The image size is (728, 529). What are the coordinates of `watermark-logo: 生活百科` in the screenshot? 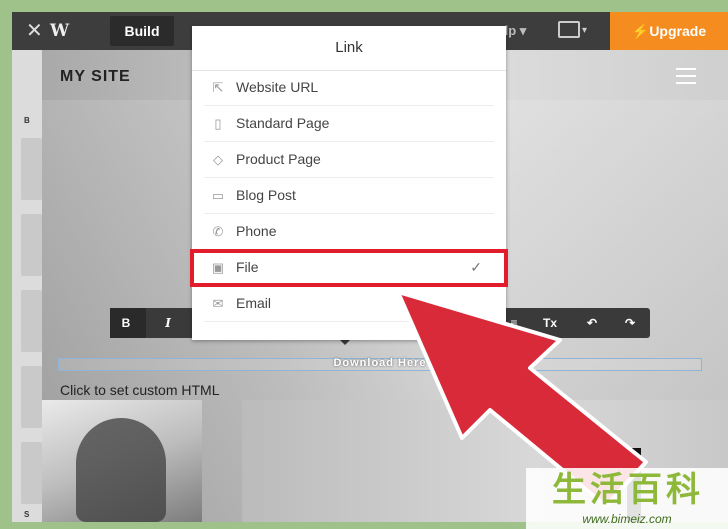 It's located at (628, 490).